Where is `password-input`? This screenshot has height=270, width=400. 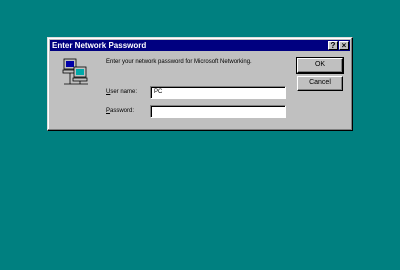 password-input is located at coordinates (218, 111).